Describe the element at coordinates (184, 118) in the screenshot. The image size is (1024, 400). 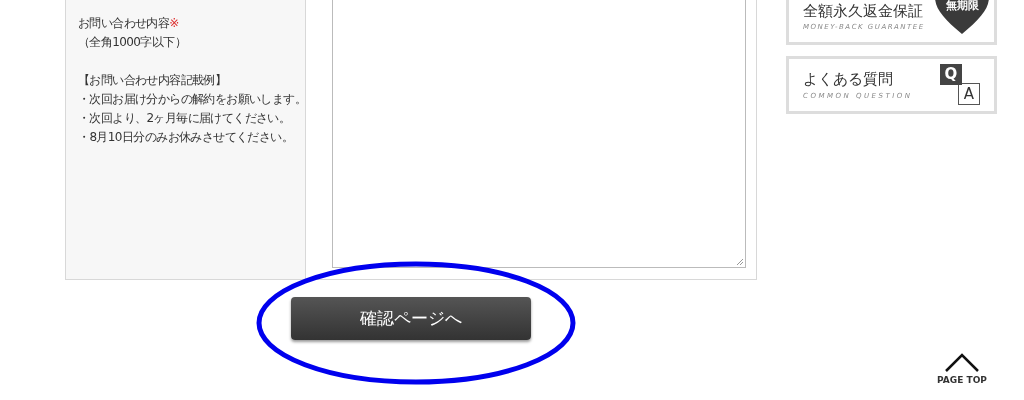
I see `example-line: ・次回より、2ヶ月毎に届けてください。` at that location.